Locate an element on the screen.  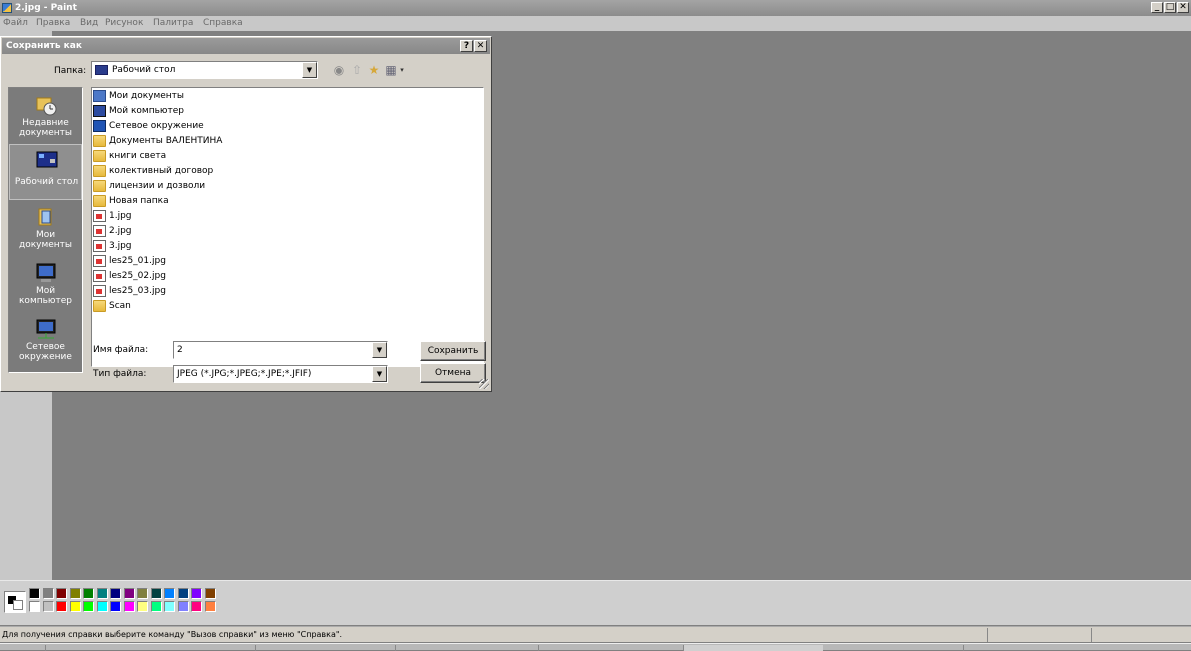
taskbar-tray is located at coordinates (963, 648).